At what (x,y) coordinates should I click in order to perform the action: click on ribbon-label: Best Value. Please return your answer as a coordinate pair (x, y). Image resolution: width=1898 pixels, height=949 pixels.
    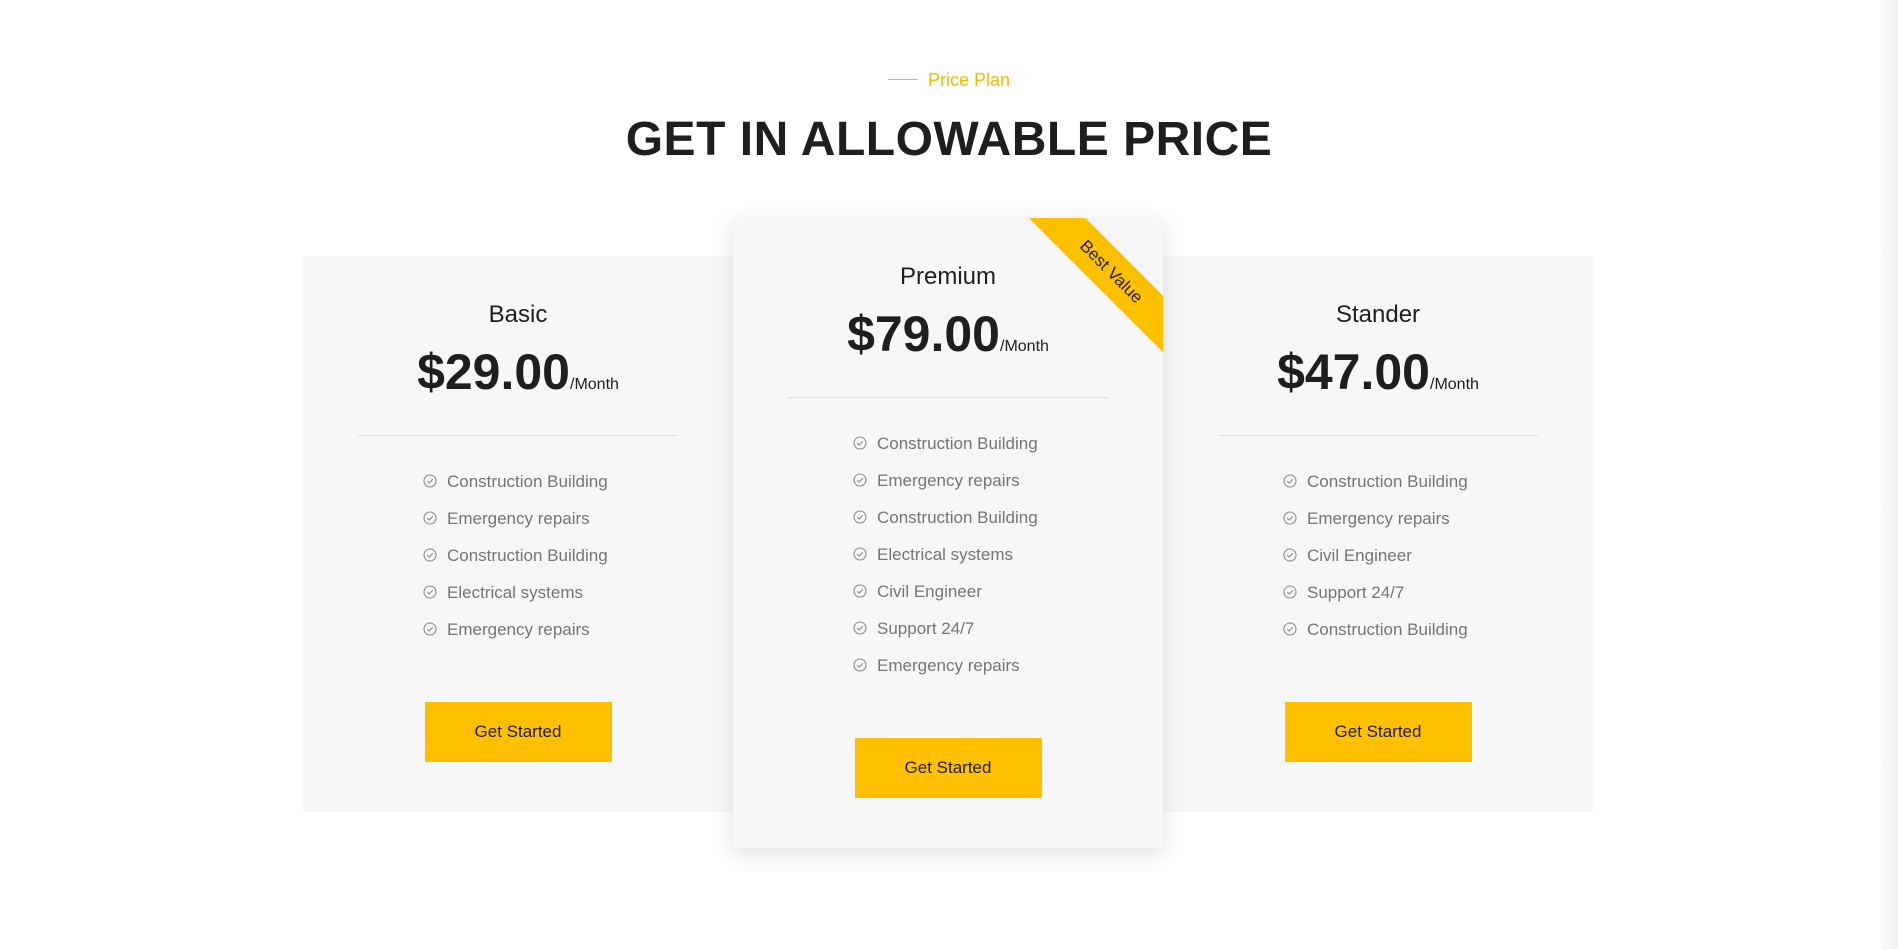
    Looking at the image, I should click on (1095, 286).